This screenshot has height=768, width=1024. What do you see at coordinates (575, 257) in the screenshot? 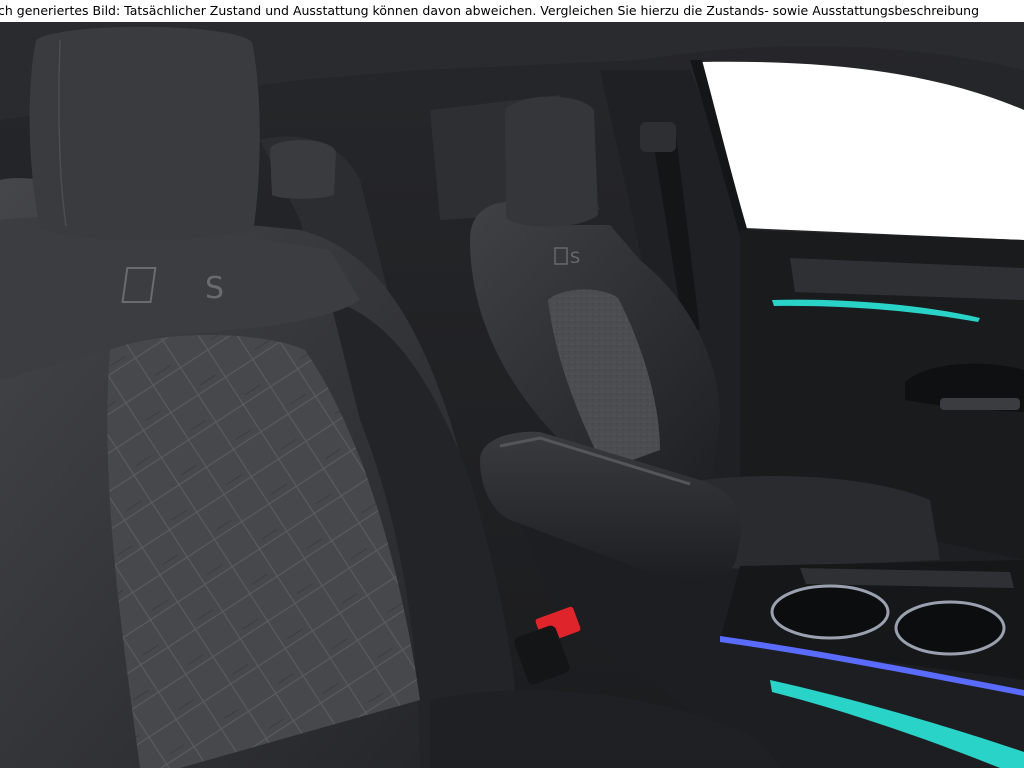
I see `passenger-seat-badge: S` at bounding box center [575, 257].